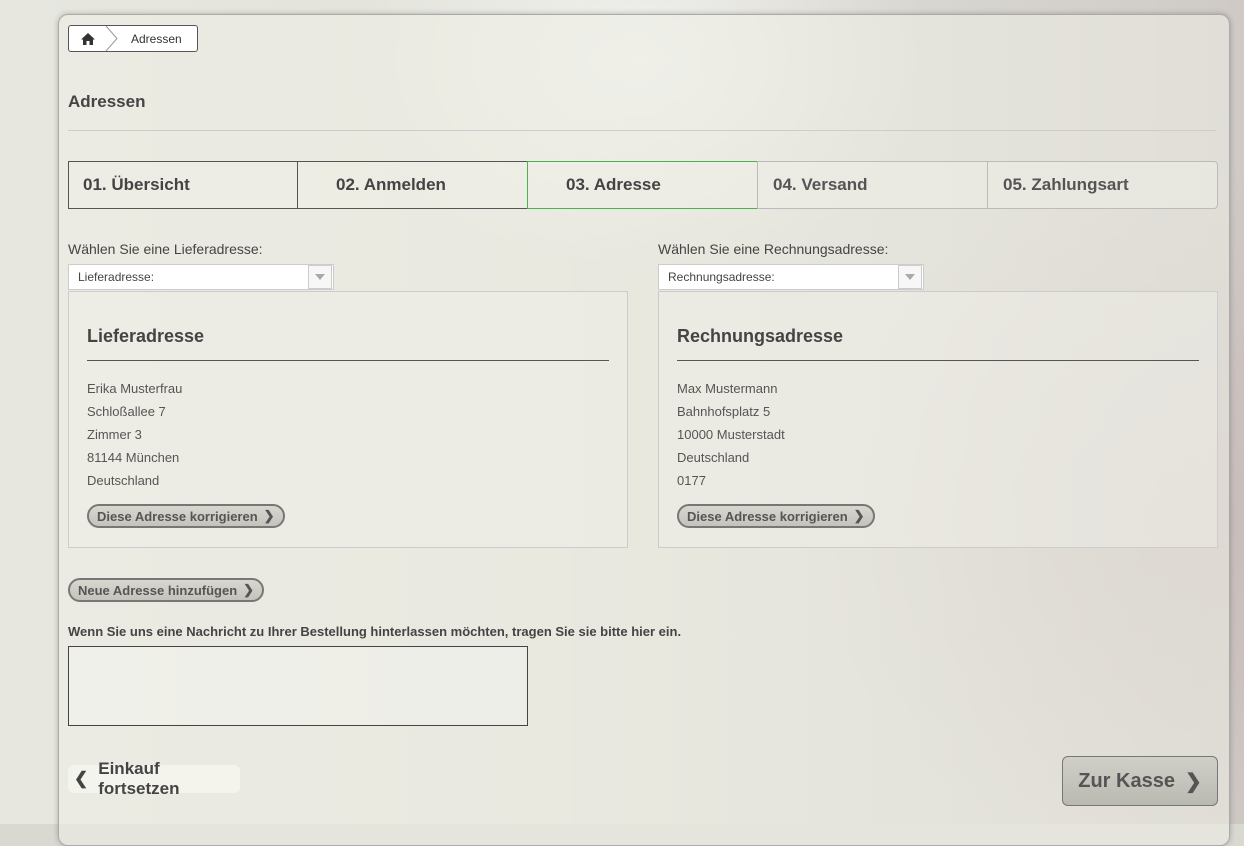 This screenshot has height=846, width=1244. I want to click on add-address-button: Neue Adresse hinzufügen ❯, so click(166, 590).